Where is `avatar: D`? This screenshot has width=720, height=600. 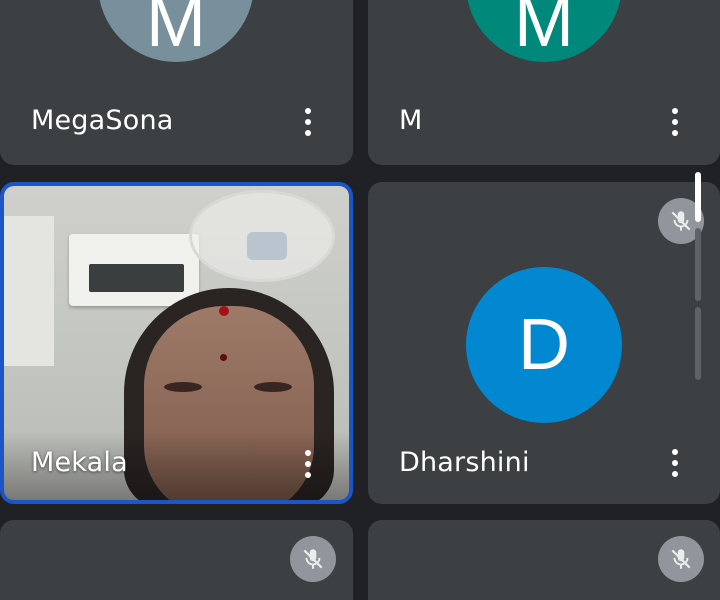 avatar: D is located at coordinates (544, 345).